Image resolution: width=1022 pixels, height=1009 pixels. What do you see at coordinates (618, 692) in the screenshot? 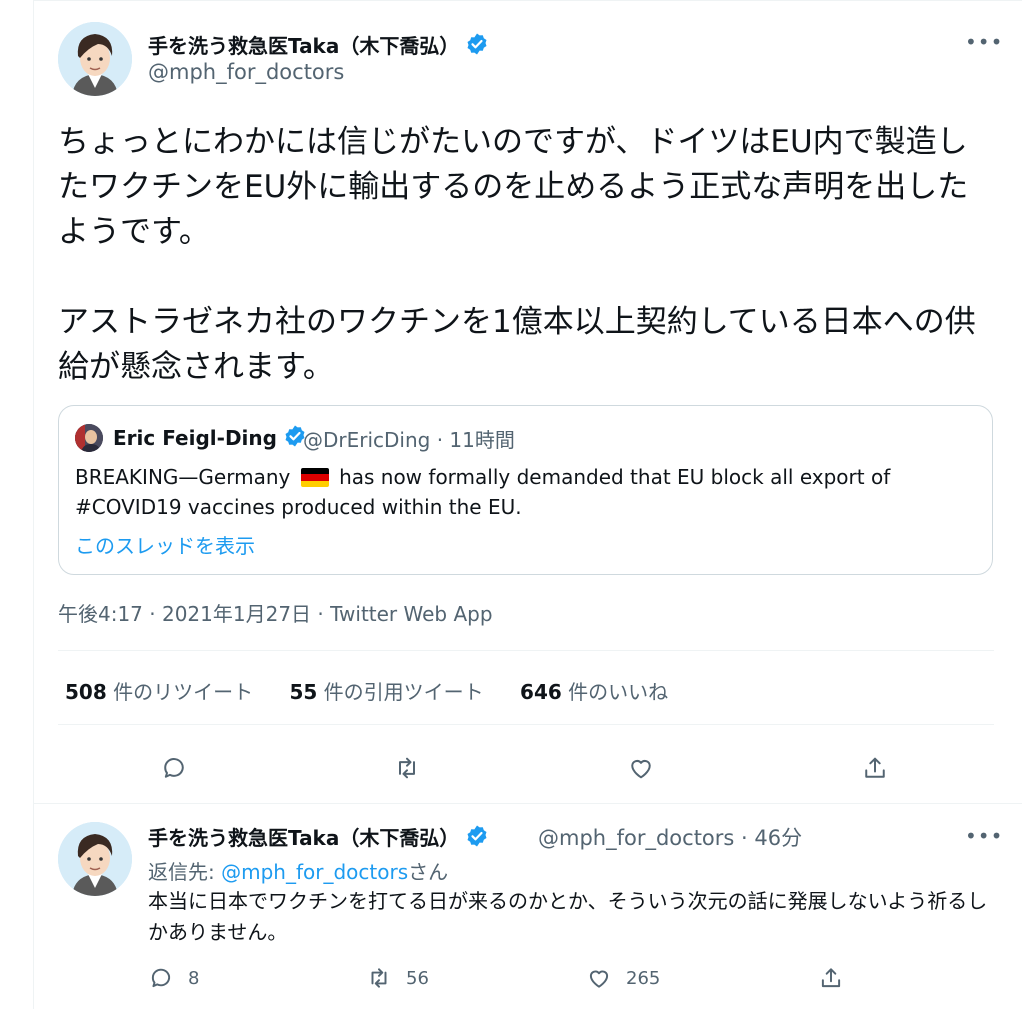
I see `likes-label: 件のいいね` at bounding box center [618, 692].